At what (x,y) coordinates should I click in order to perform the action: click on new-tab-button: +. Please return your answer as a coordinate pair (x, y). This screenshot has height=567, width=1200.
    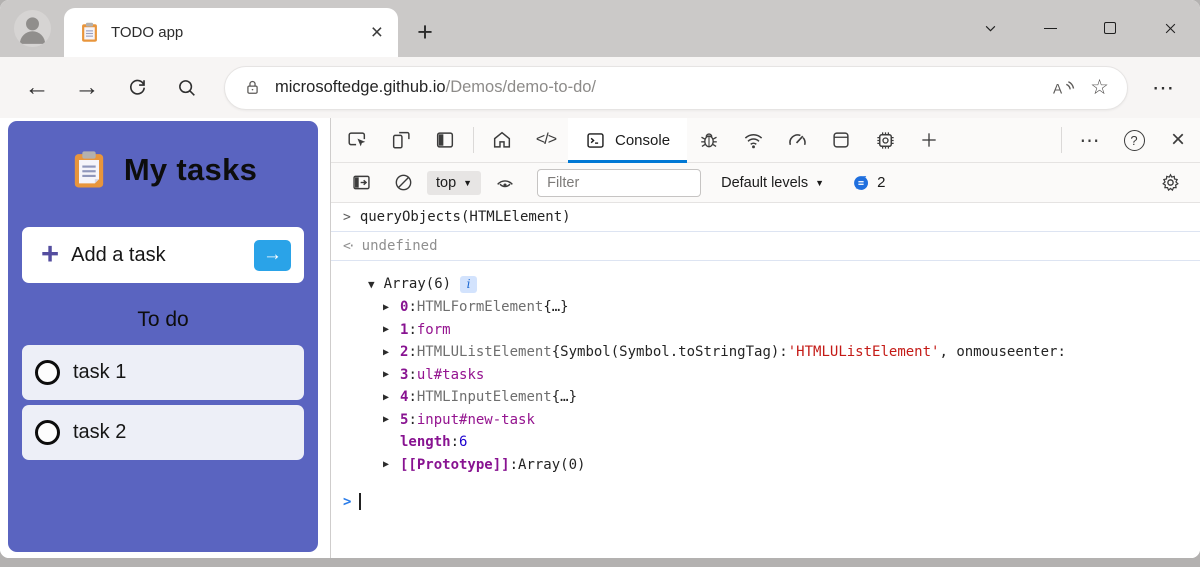
    Looking at the image, I should click on (425, 32).